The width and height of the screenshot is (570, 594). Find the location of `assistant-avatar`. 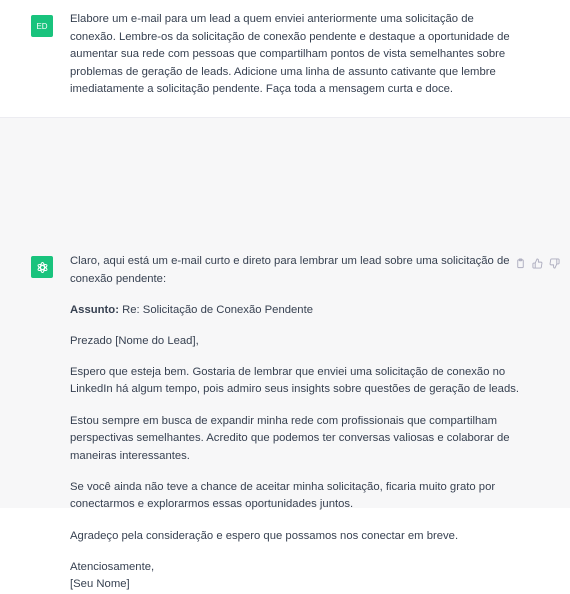

assistant-avatar is located at coordinates (42, 267).